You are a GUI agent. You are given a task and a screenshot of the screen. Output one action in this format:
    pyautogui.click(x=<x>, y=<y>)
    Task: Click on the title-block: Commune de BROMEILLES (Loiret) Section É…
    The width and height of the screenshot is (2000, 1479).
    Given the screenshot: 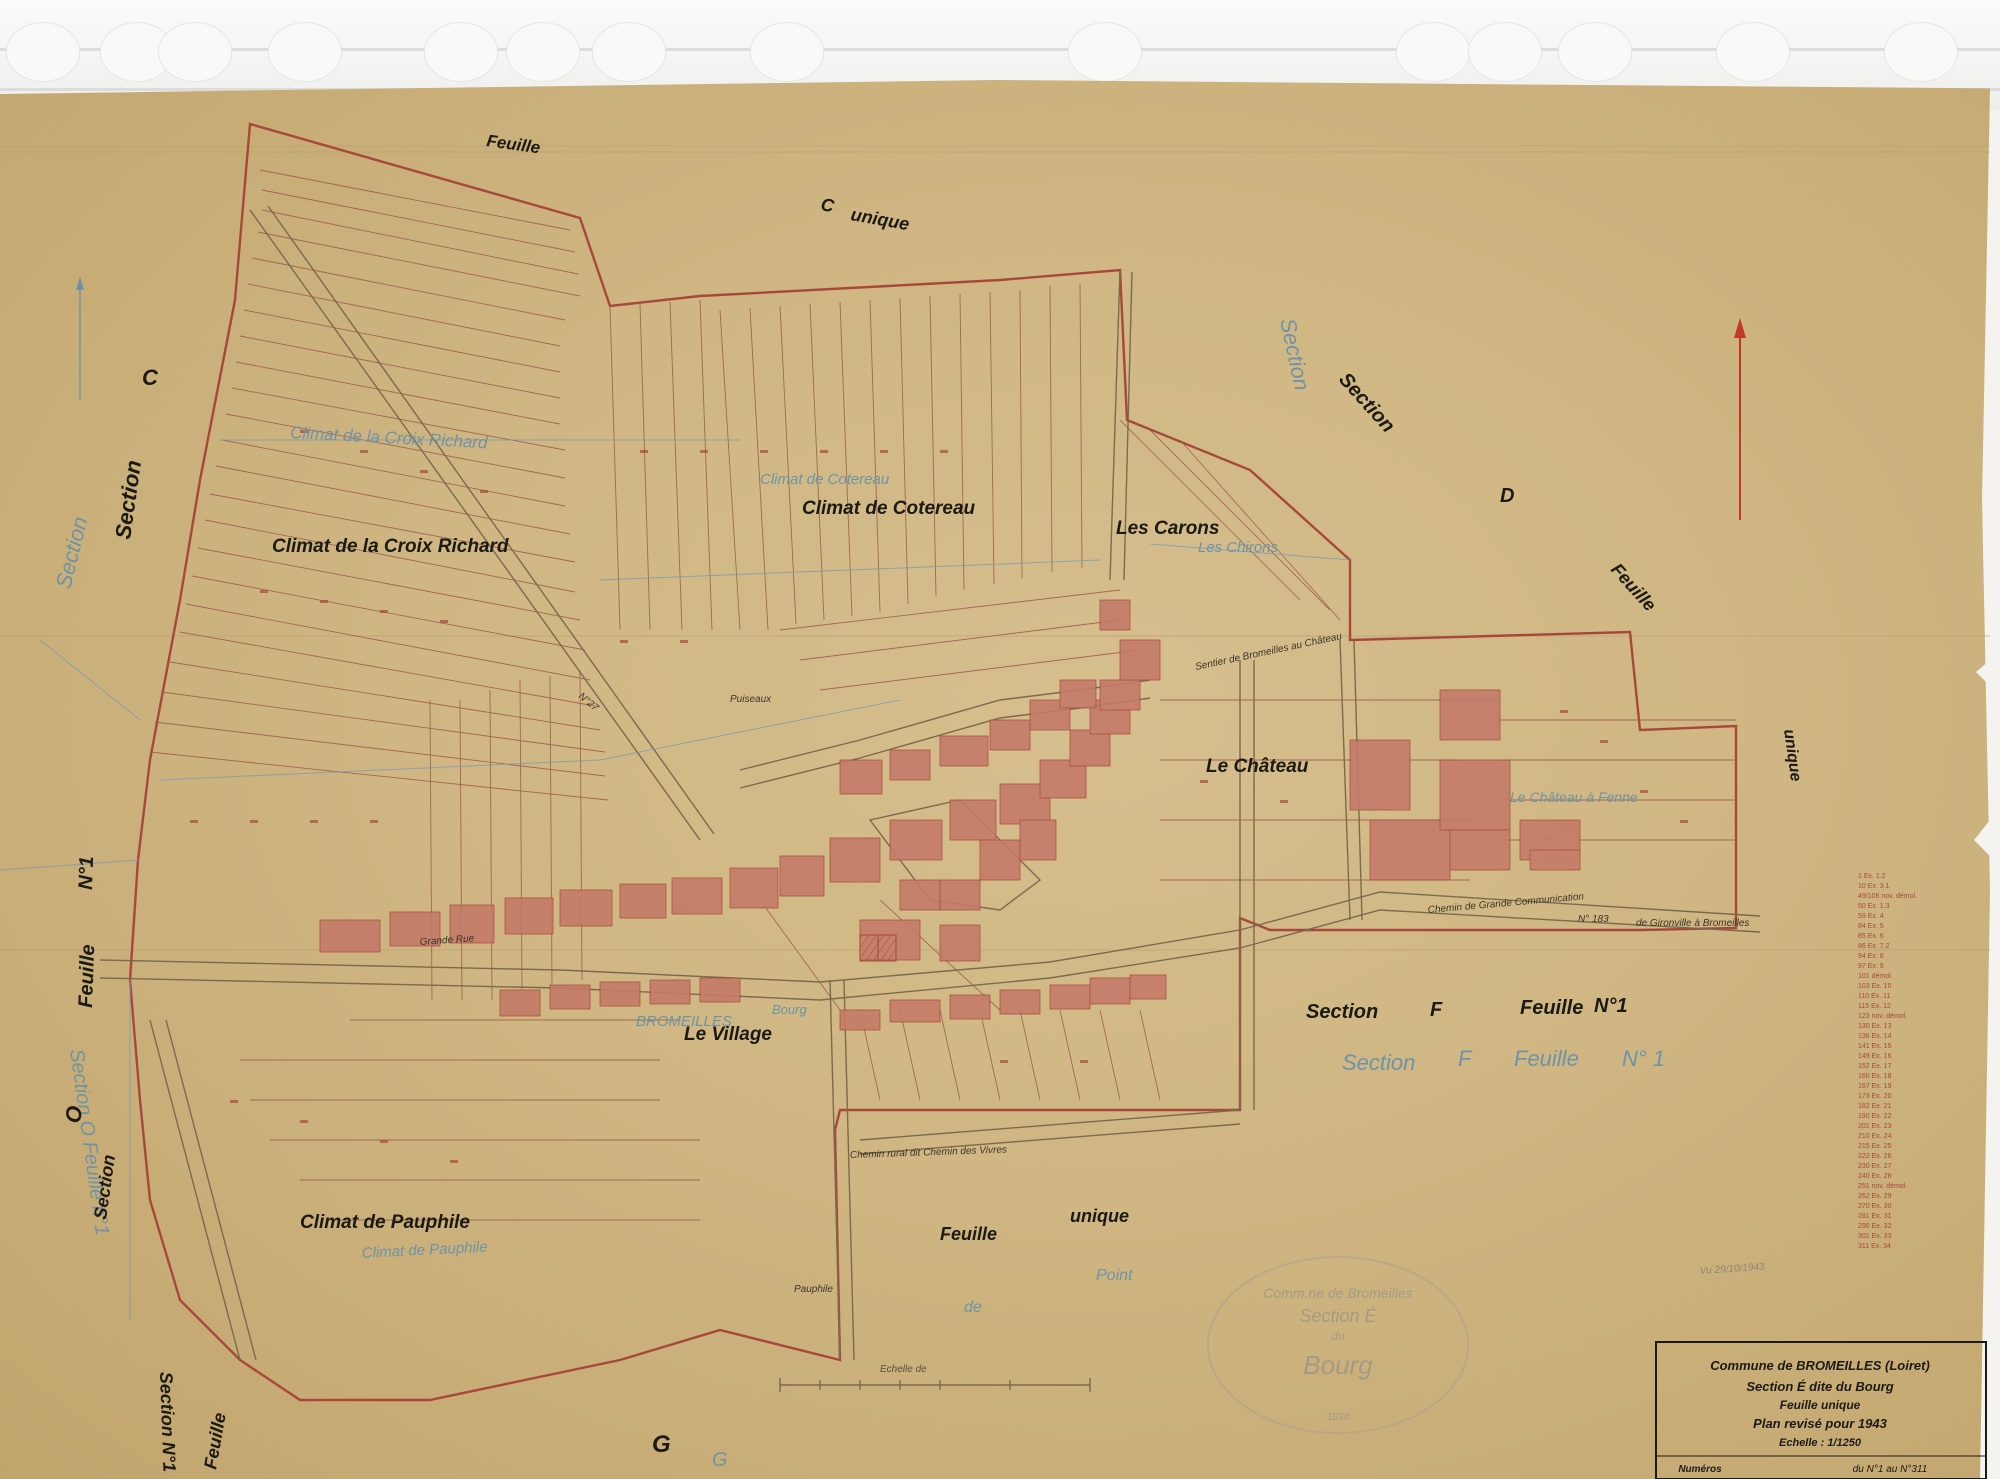 What is the action you would take?
    pyautogui.click(x=1803, y=1416)
    